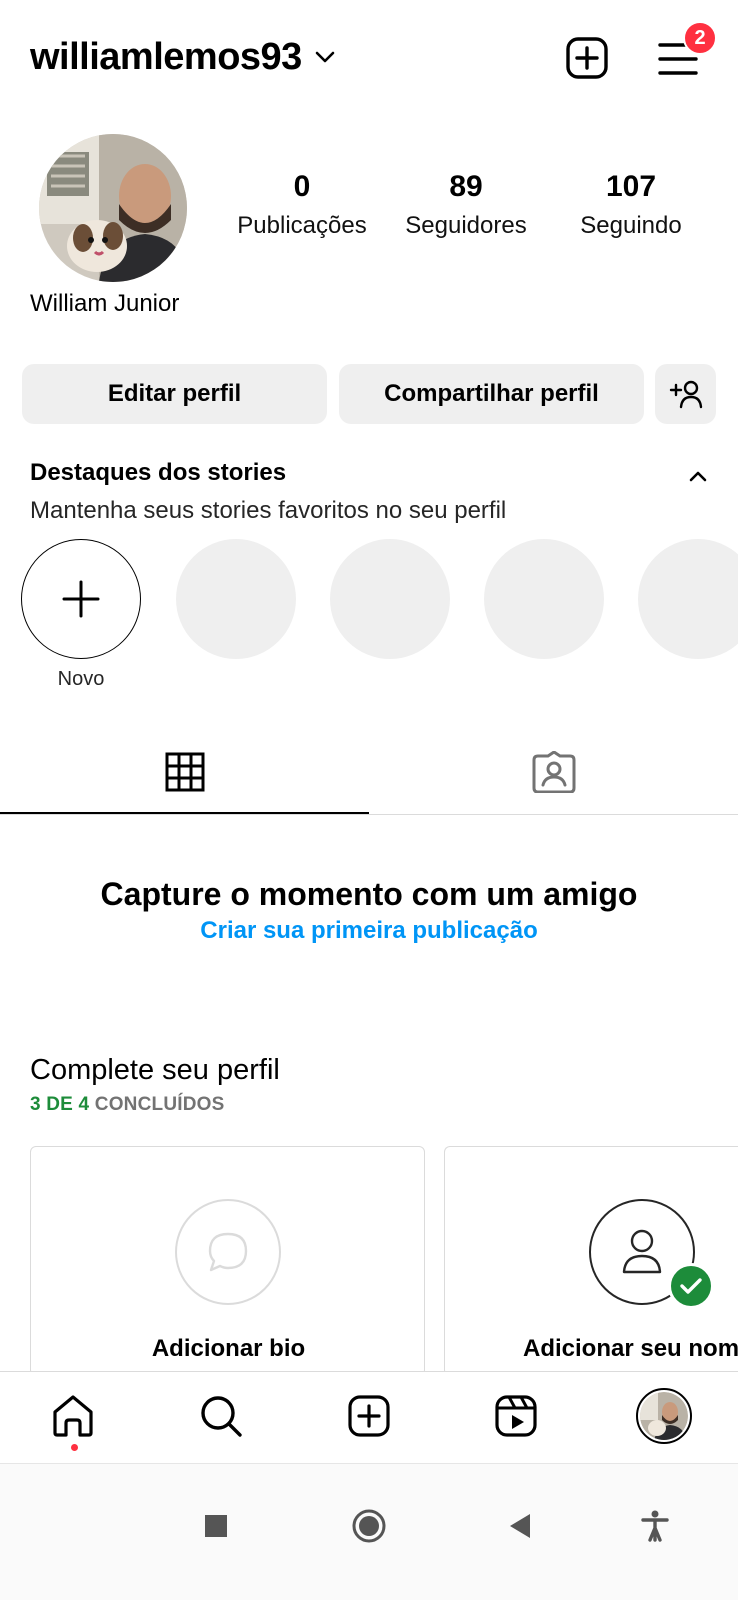 This screenshot has width=738, height=1600. What do you see at coordinates (369, 894) in the screenshot?
I see `empty-state-title: Capture o momento com um amigo` at bounding box center [369, 894].